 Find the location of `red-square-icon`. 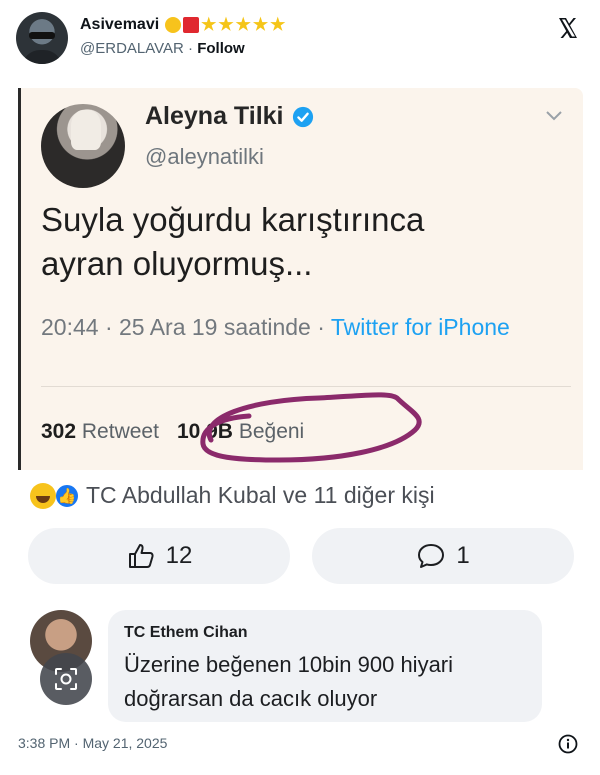

red-square-icon is located at coordinates (191, 25).